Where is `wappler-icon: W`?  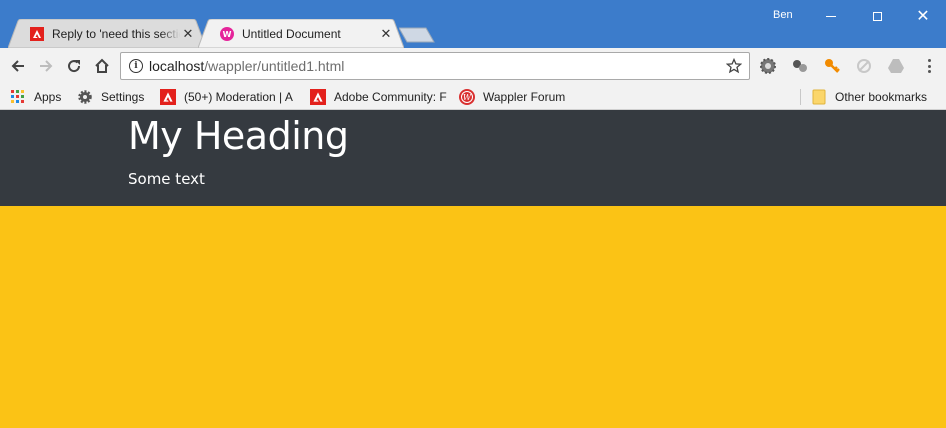 wappler-icon: W is located at coordinates (227, 33).